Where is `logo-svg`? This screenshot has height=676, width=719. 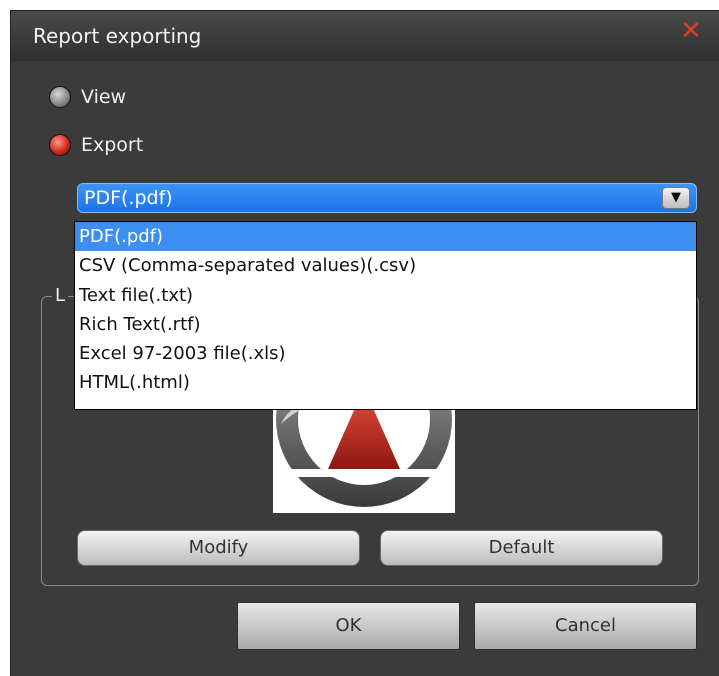
logo-svg is located at coordinates (364, 419).